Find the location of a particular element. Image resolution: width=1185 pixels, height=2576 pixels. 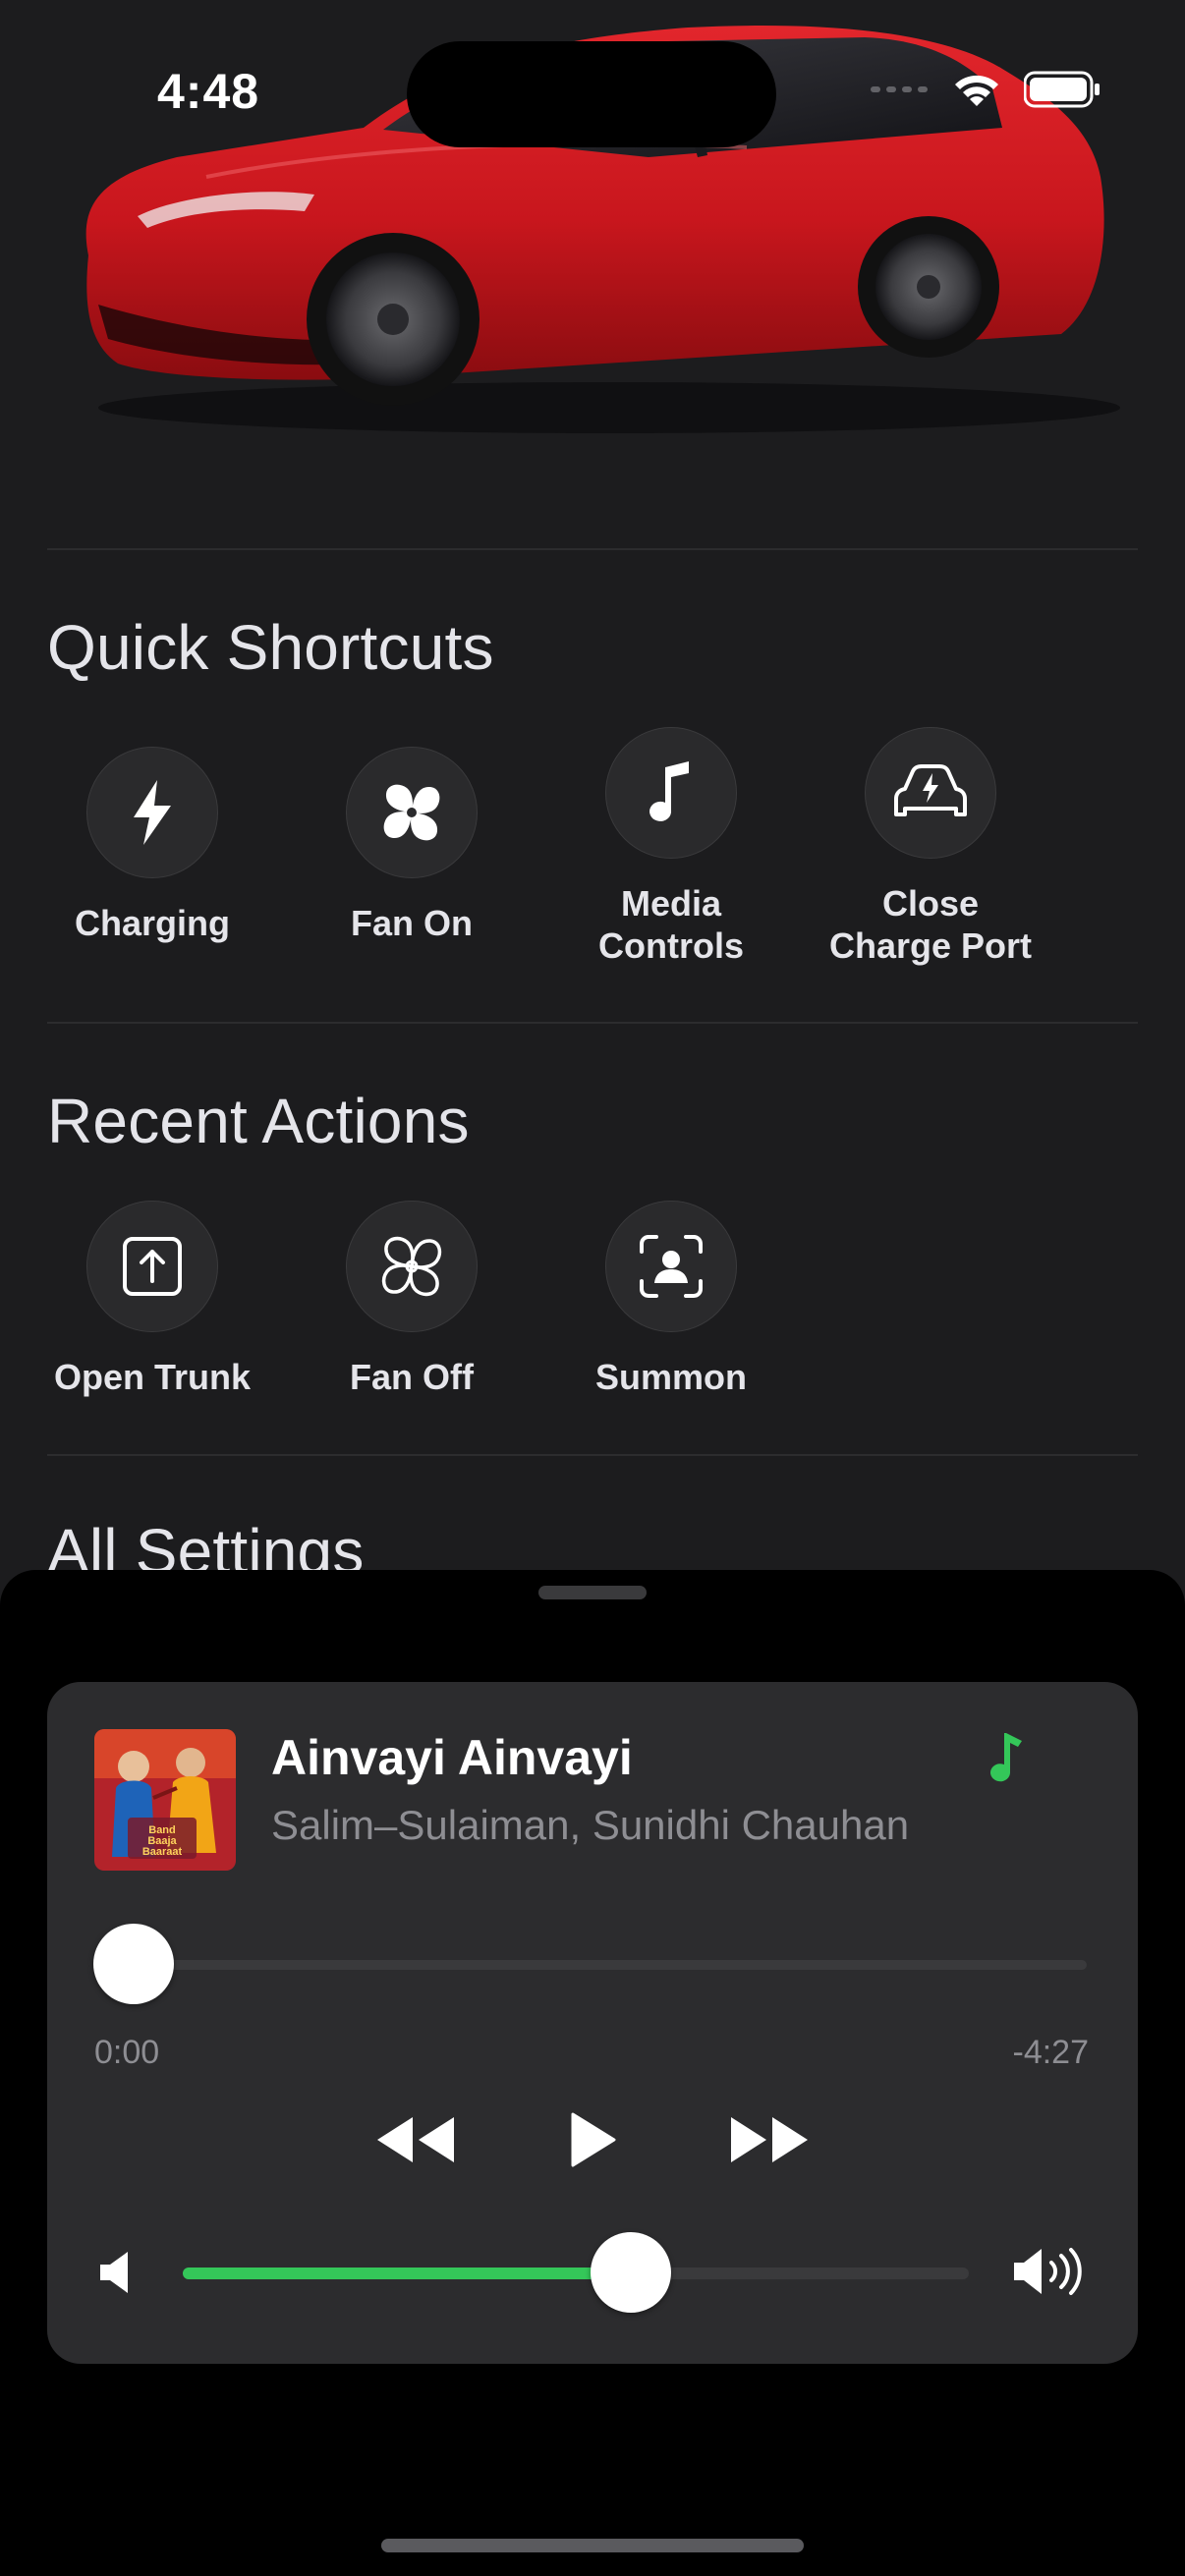

shortcut-close-charge-port: Close Charge Port is located at coordinates (931, 847).